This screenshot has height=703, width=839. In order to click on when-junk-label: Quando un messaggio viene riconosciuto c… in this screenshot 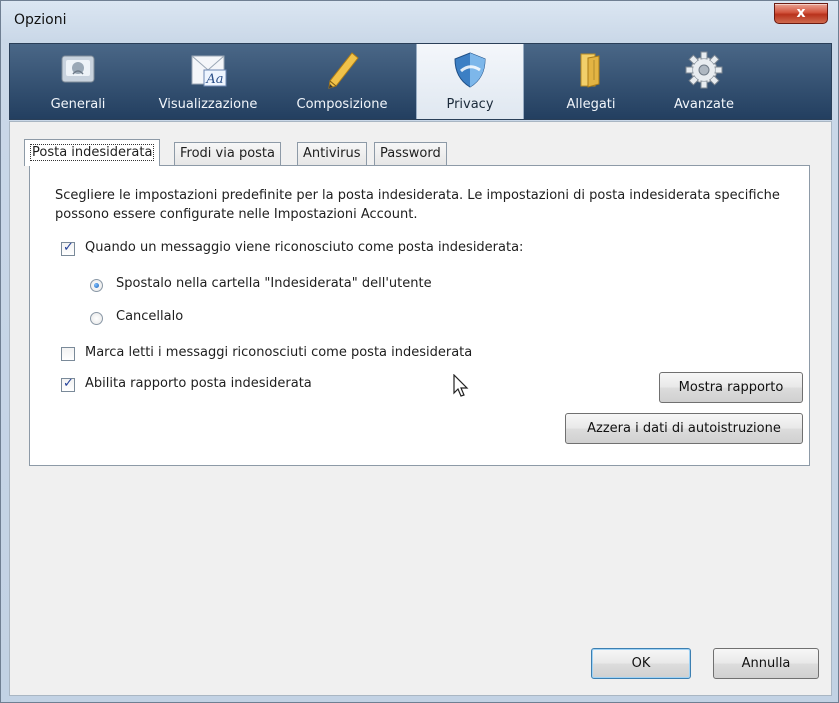, I will do `click(304, 247)`.